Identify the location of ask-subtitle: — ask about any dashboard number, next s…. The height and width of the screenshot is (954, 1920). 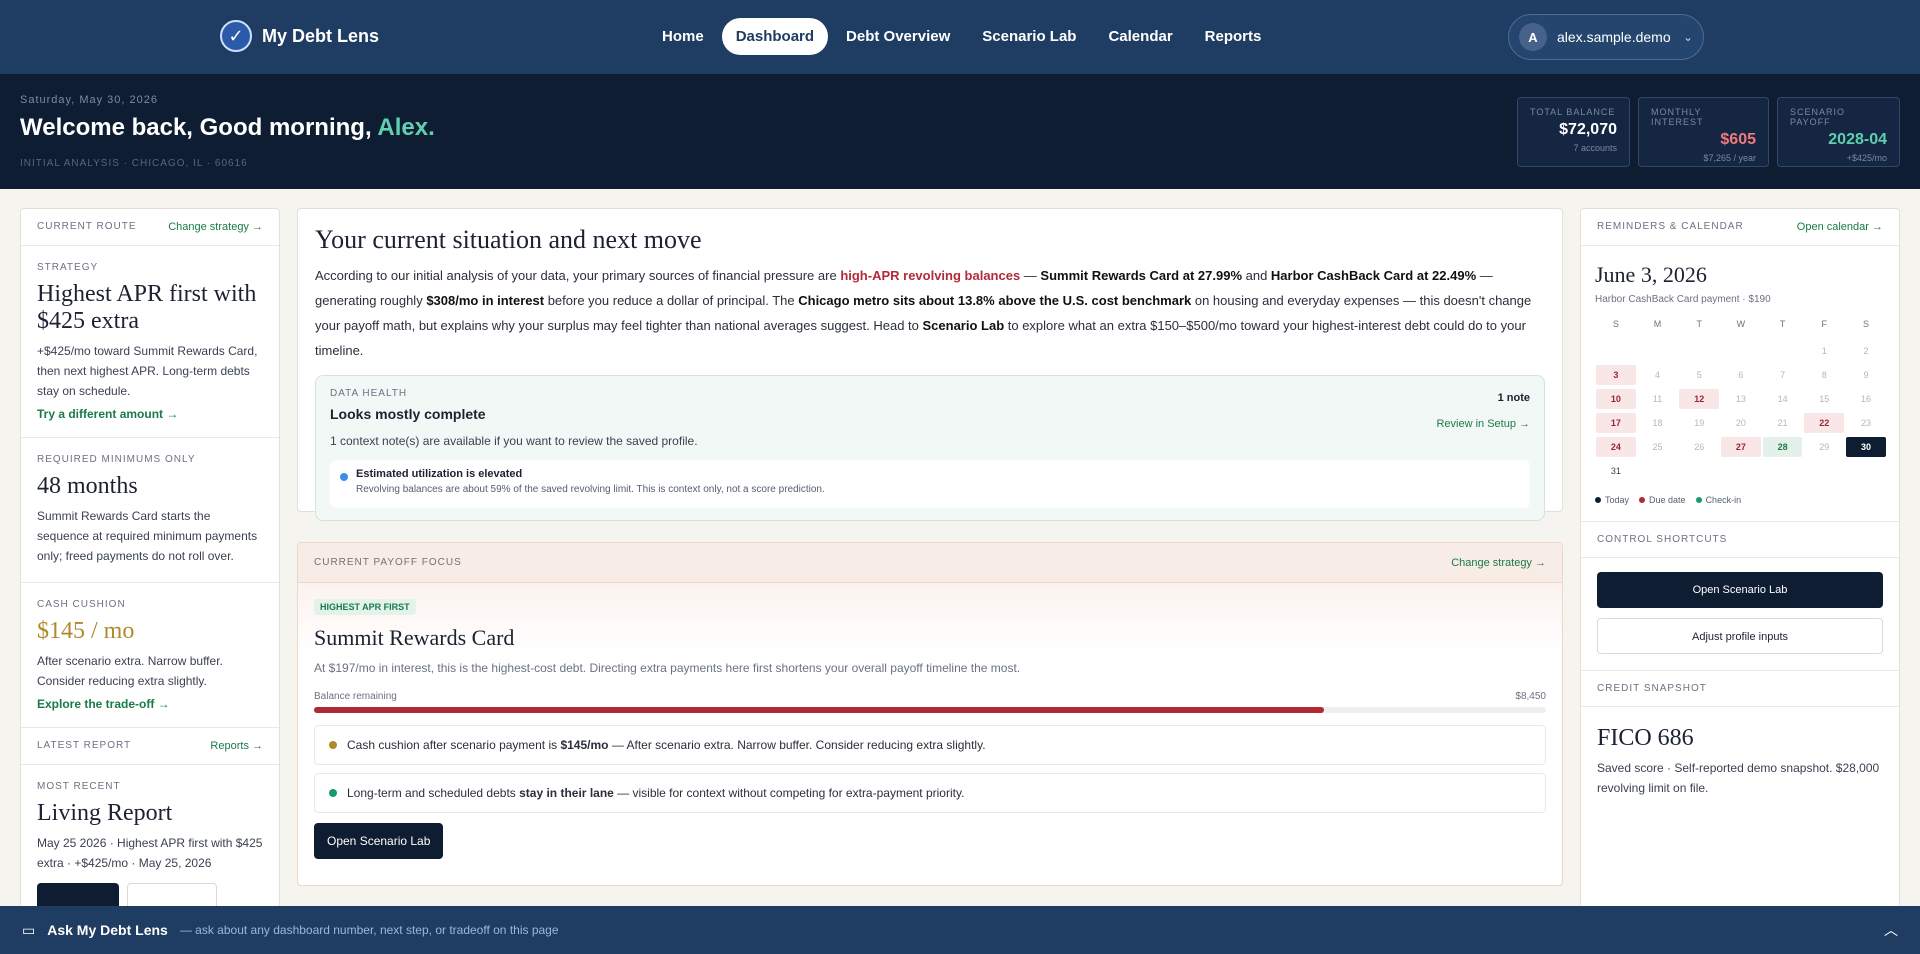
(369, 930).